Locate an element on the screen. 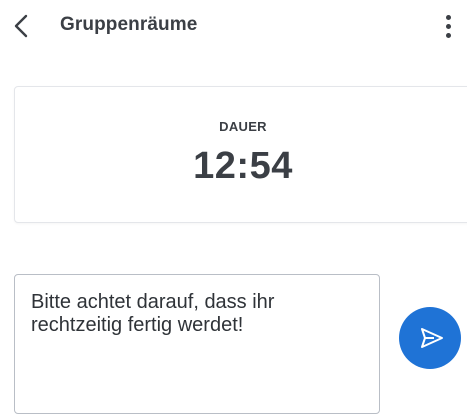 The width and height of the screenshot is (467, 414). more-vertical-icon is located at coordinates (448, 17).